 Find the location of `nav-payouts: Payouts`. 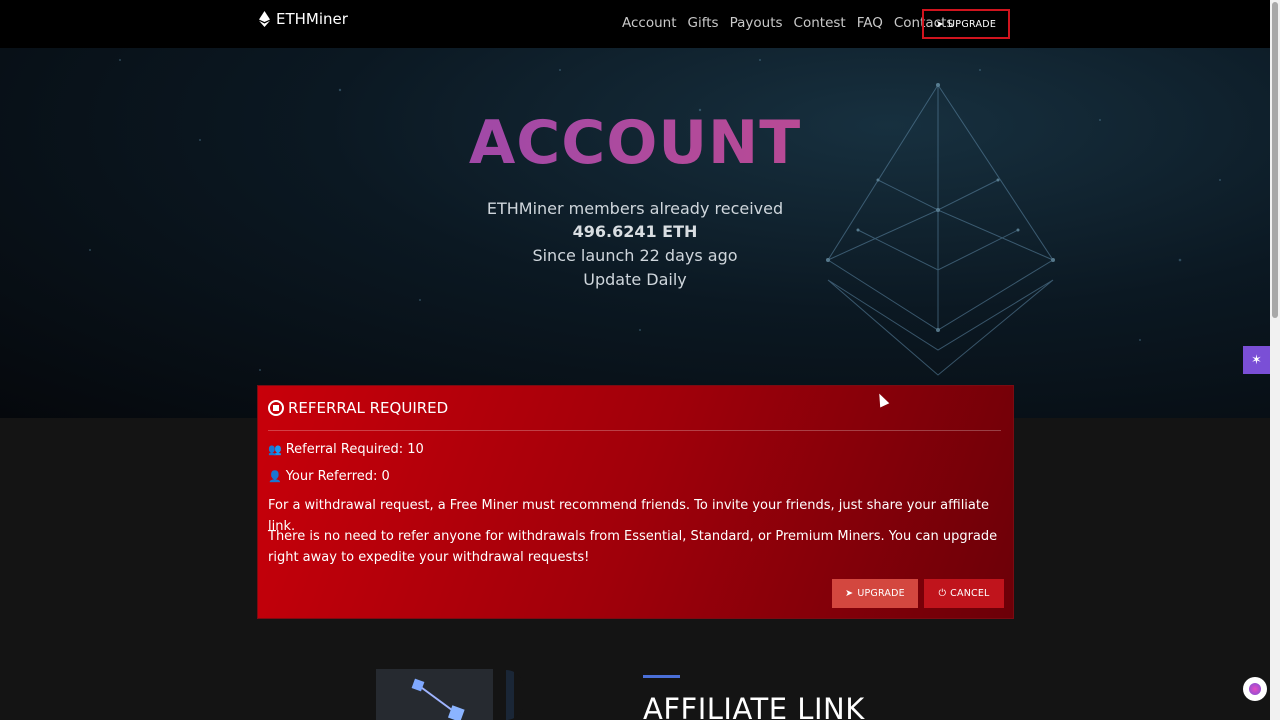

nav-payouts: Payouts is located at coordinates (756, 23).